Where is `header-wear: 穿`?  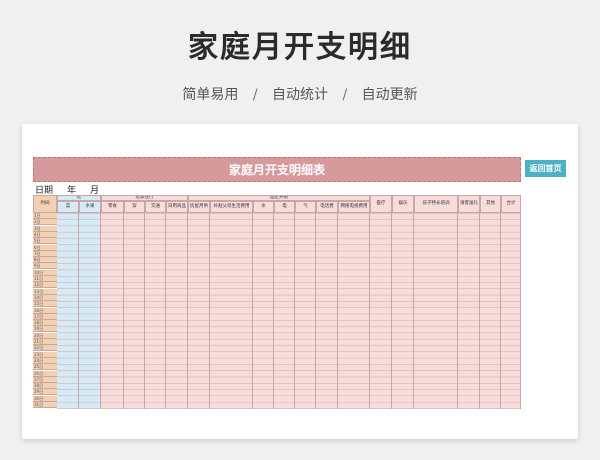 header-wear: 穿 is located at coordinates (134, 207).